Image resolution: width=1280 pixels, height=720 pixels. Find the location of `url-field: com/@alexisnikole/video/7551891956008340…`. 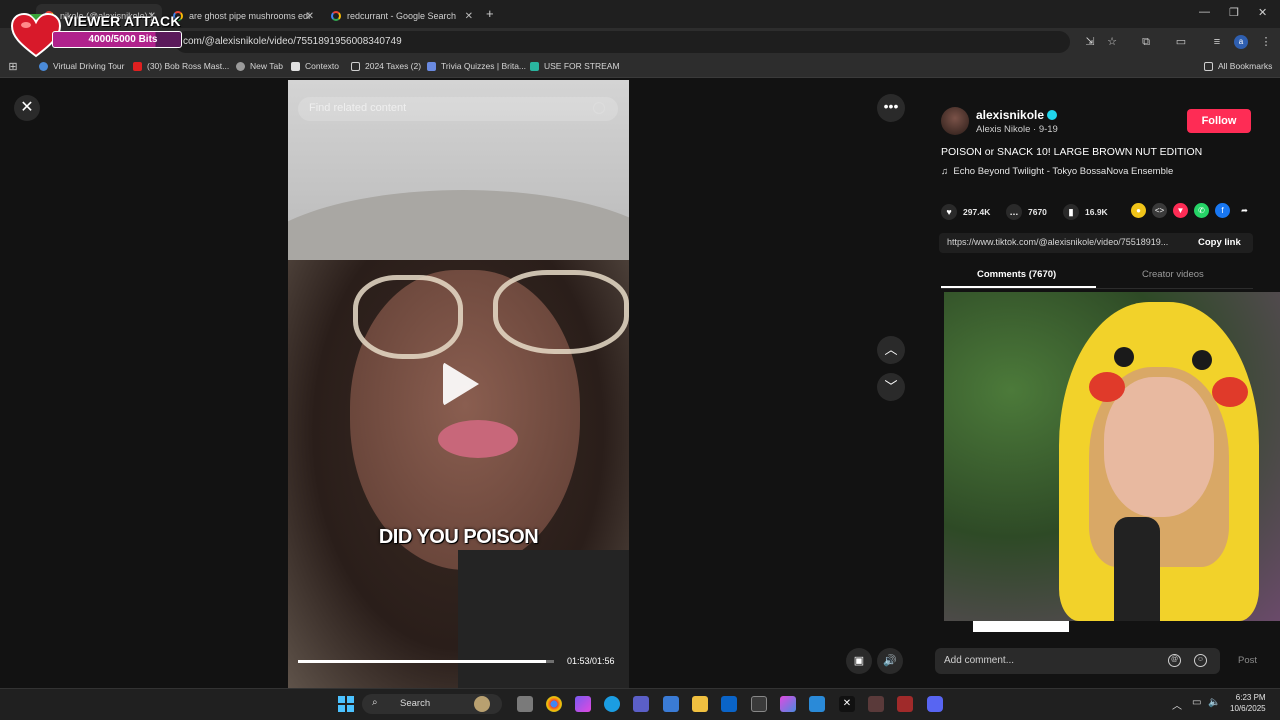

url-field: com/@alexisnikole/video/7551891956008340… is located at coordinates (622, 42).